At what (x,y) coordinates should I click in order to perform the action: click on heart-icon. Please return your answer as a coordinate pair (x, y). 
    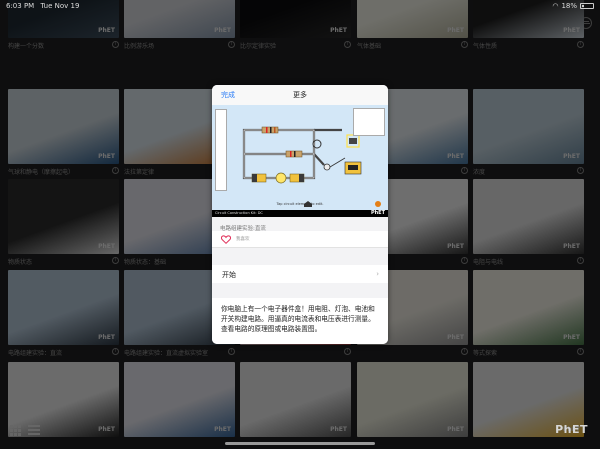
    Looking at the image, I should click on (226, 239).